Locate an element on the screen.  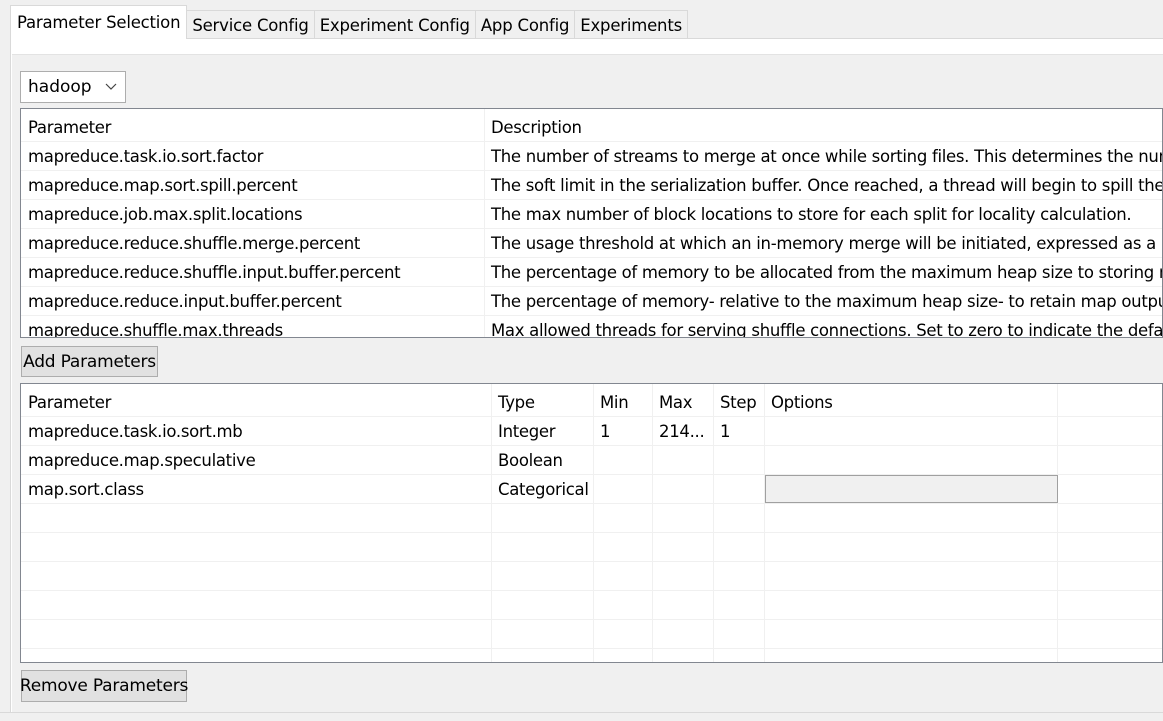
step-cell: 1 is located at coordinates (738, 431).